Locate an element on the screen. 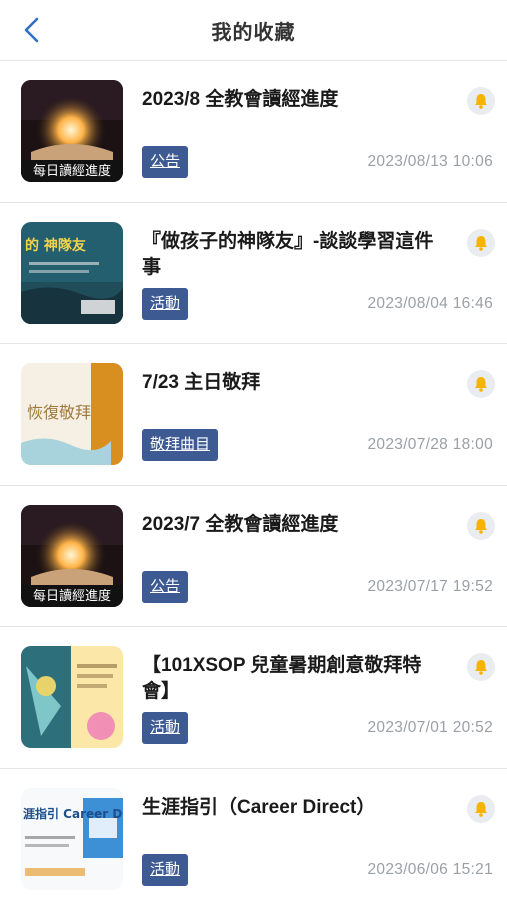 The image size is (507, 900). category-tag: 敬拜曲目 is located at coordinates (180, 445).